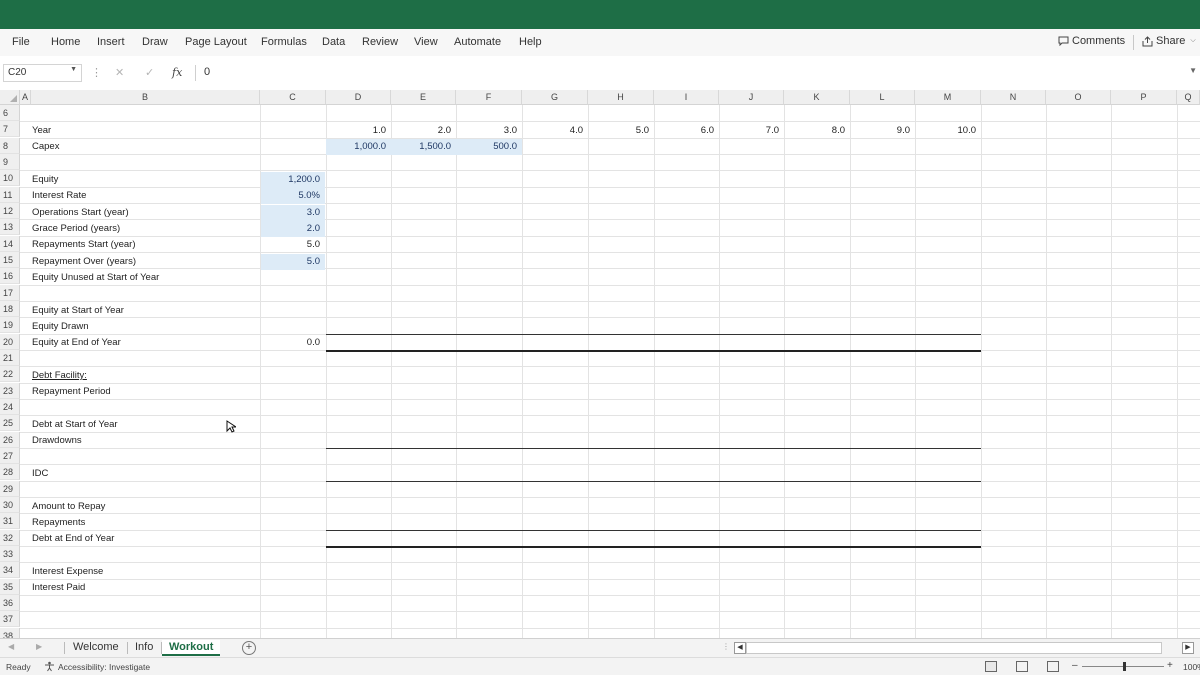  I want to click on cell-c20: 0.0, so click(293, 343).